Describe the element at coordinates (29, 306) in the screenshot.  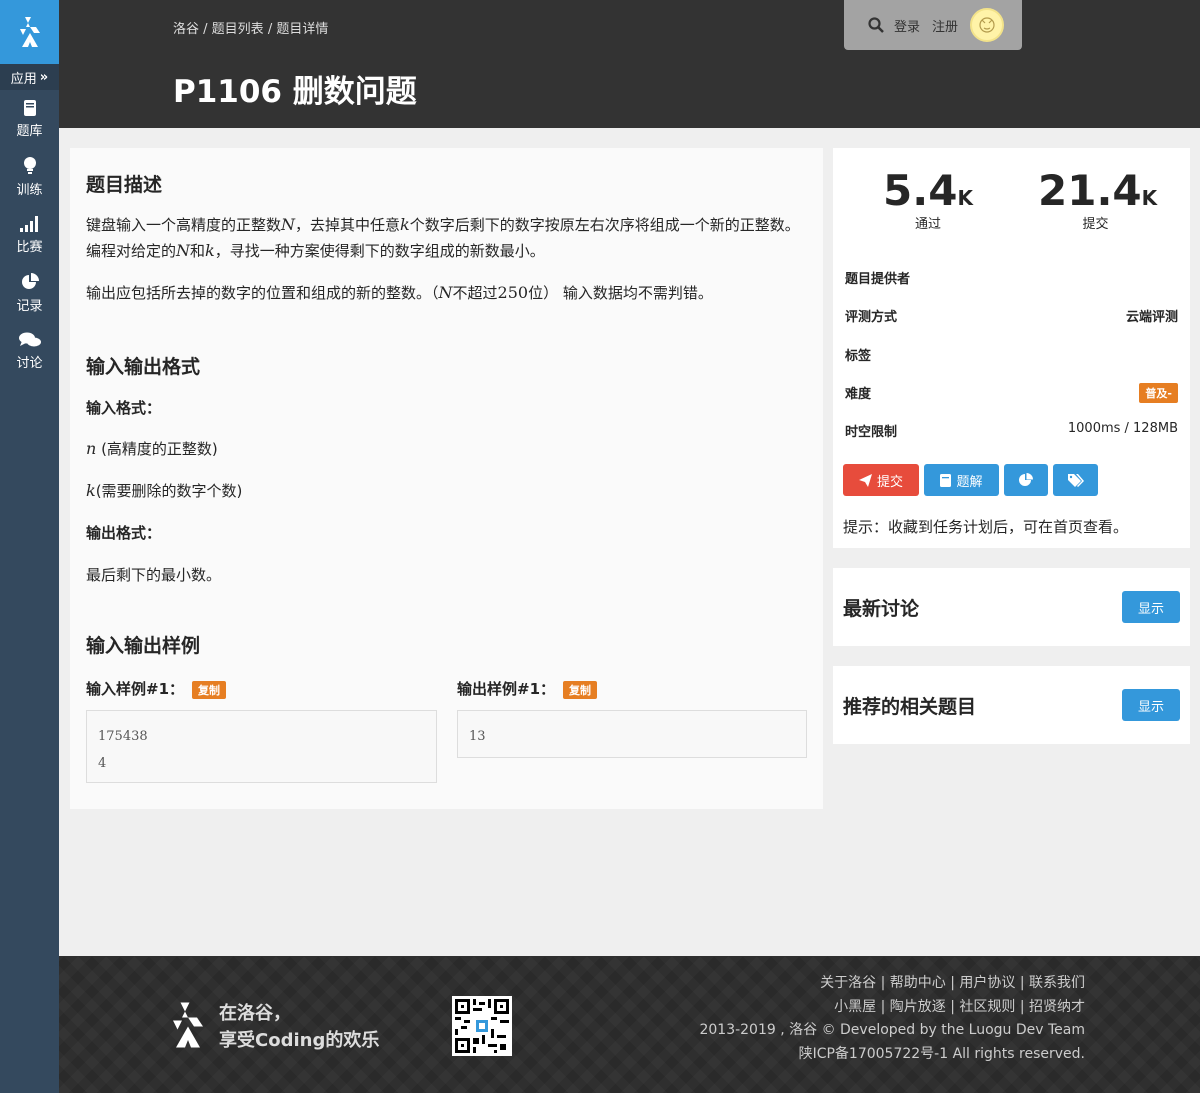
I see `sidebar-item-label: 记录` at that location.